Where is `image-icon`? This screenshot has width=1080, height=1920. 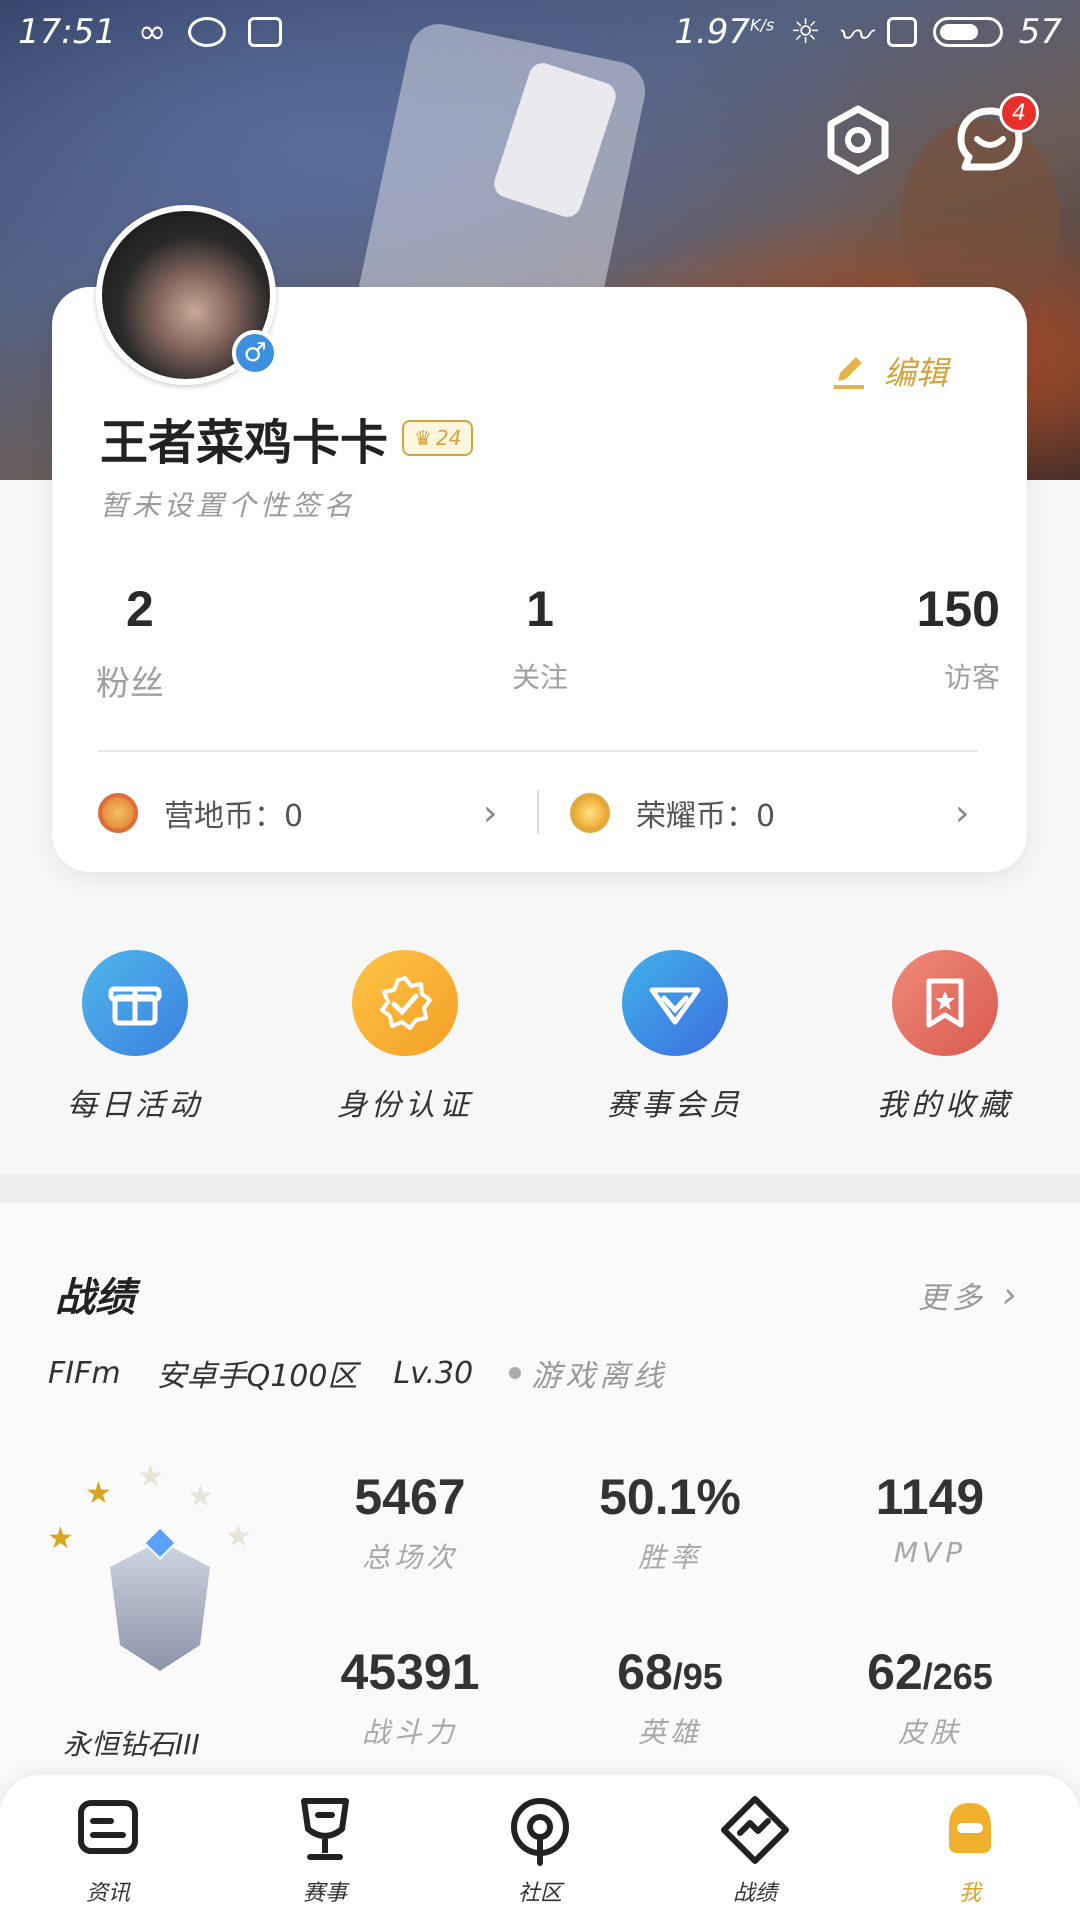
image-icon is located at coordinates (265, 32).